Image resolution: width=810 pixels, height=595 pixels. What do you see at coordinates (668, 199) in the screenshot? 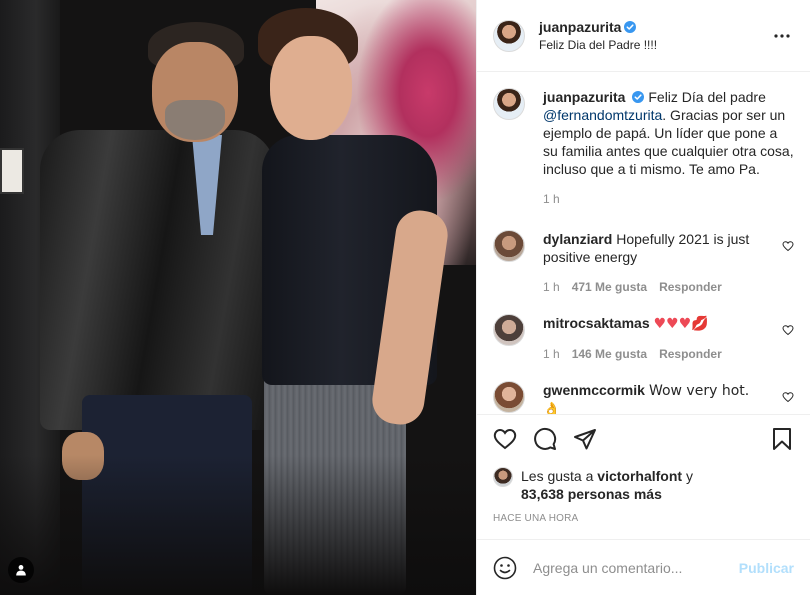
I see `caption-meta: 1 h` at bounding box center [668, 199].